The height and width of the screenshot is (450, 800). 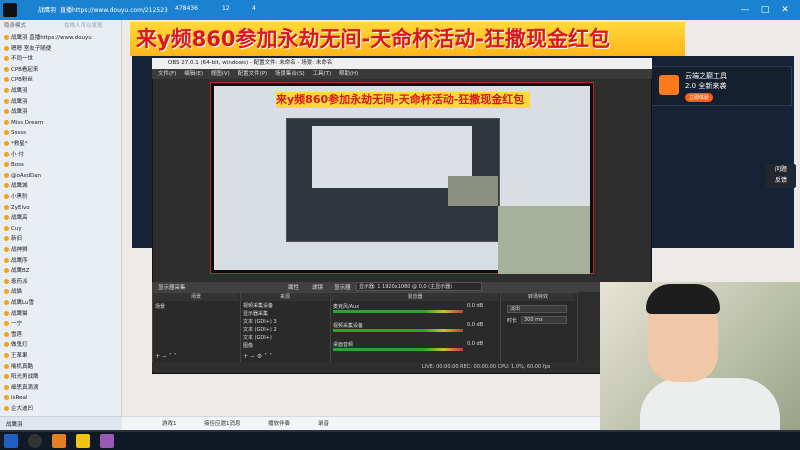 What do you see at coordinates (544, 240) in the screenshot?
I see `preview-webcam` at bounding box center [544, 240].